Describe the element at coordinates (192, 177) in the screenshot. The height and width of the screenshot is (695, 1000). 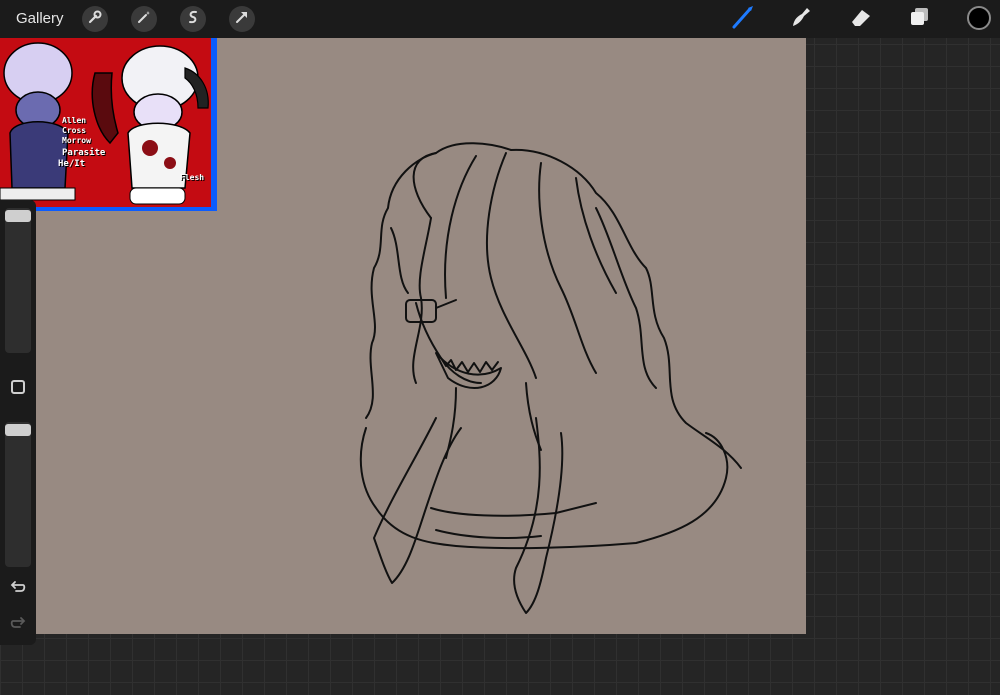
I see `ref-label-flesh: Flesh` at that location.